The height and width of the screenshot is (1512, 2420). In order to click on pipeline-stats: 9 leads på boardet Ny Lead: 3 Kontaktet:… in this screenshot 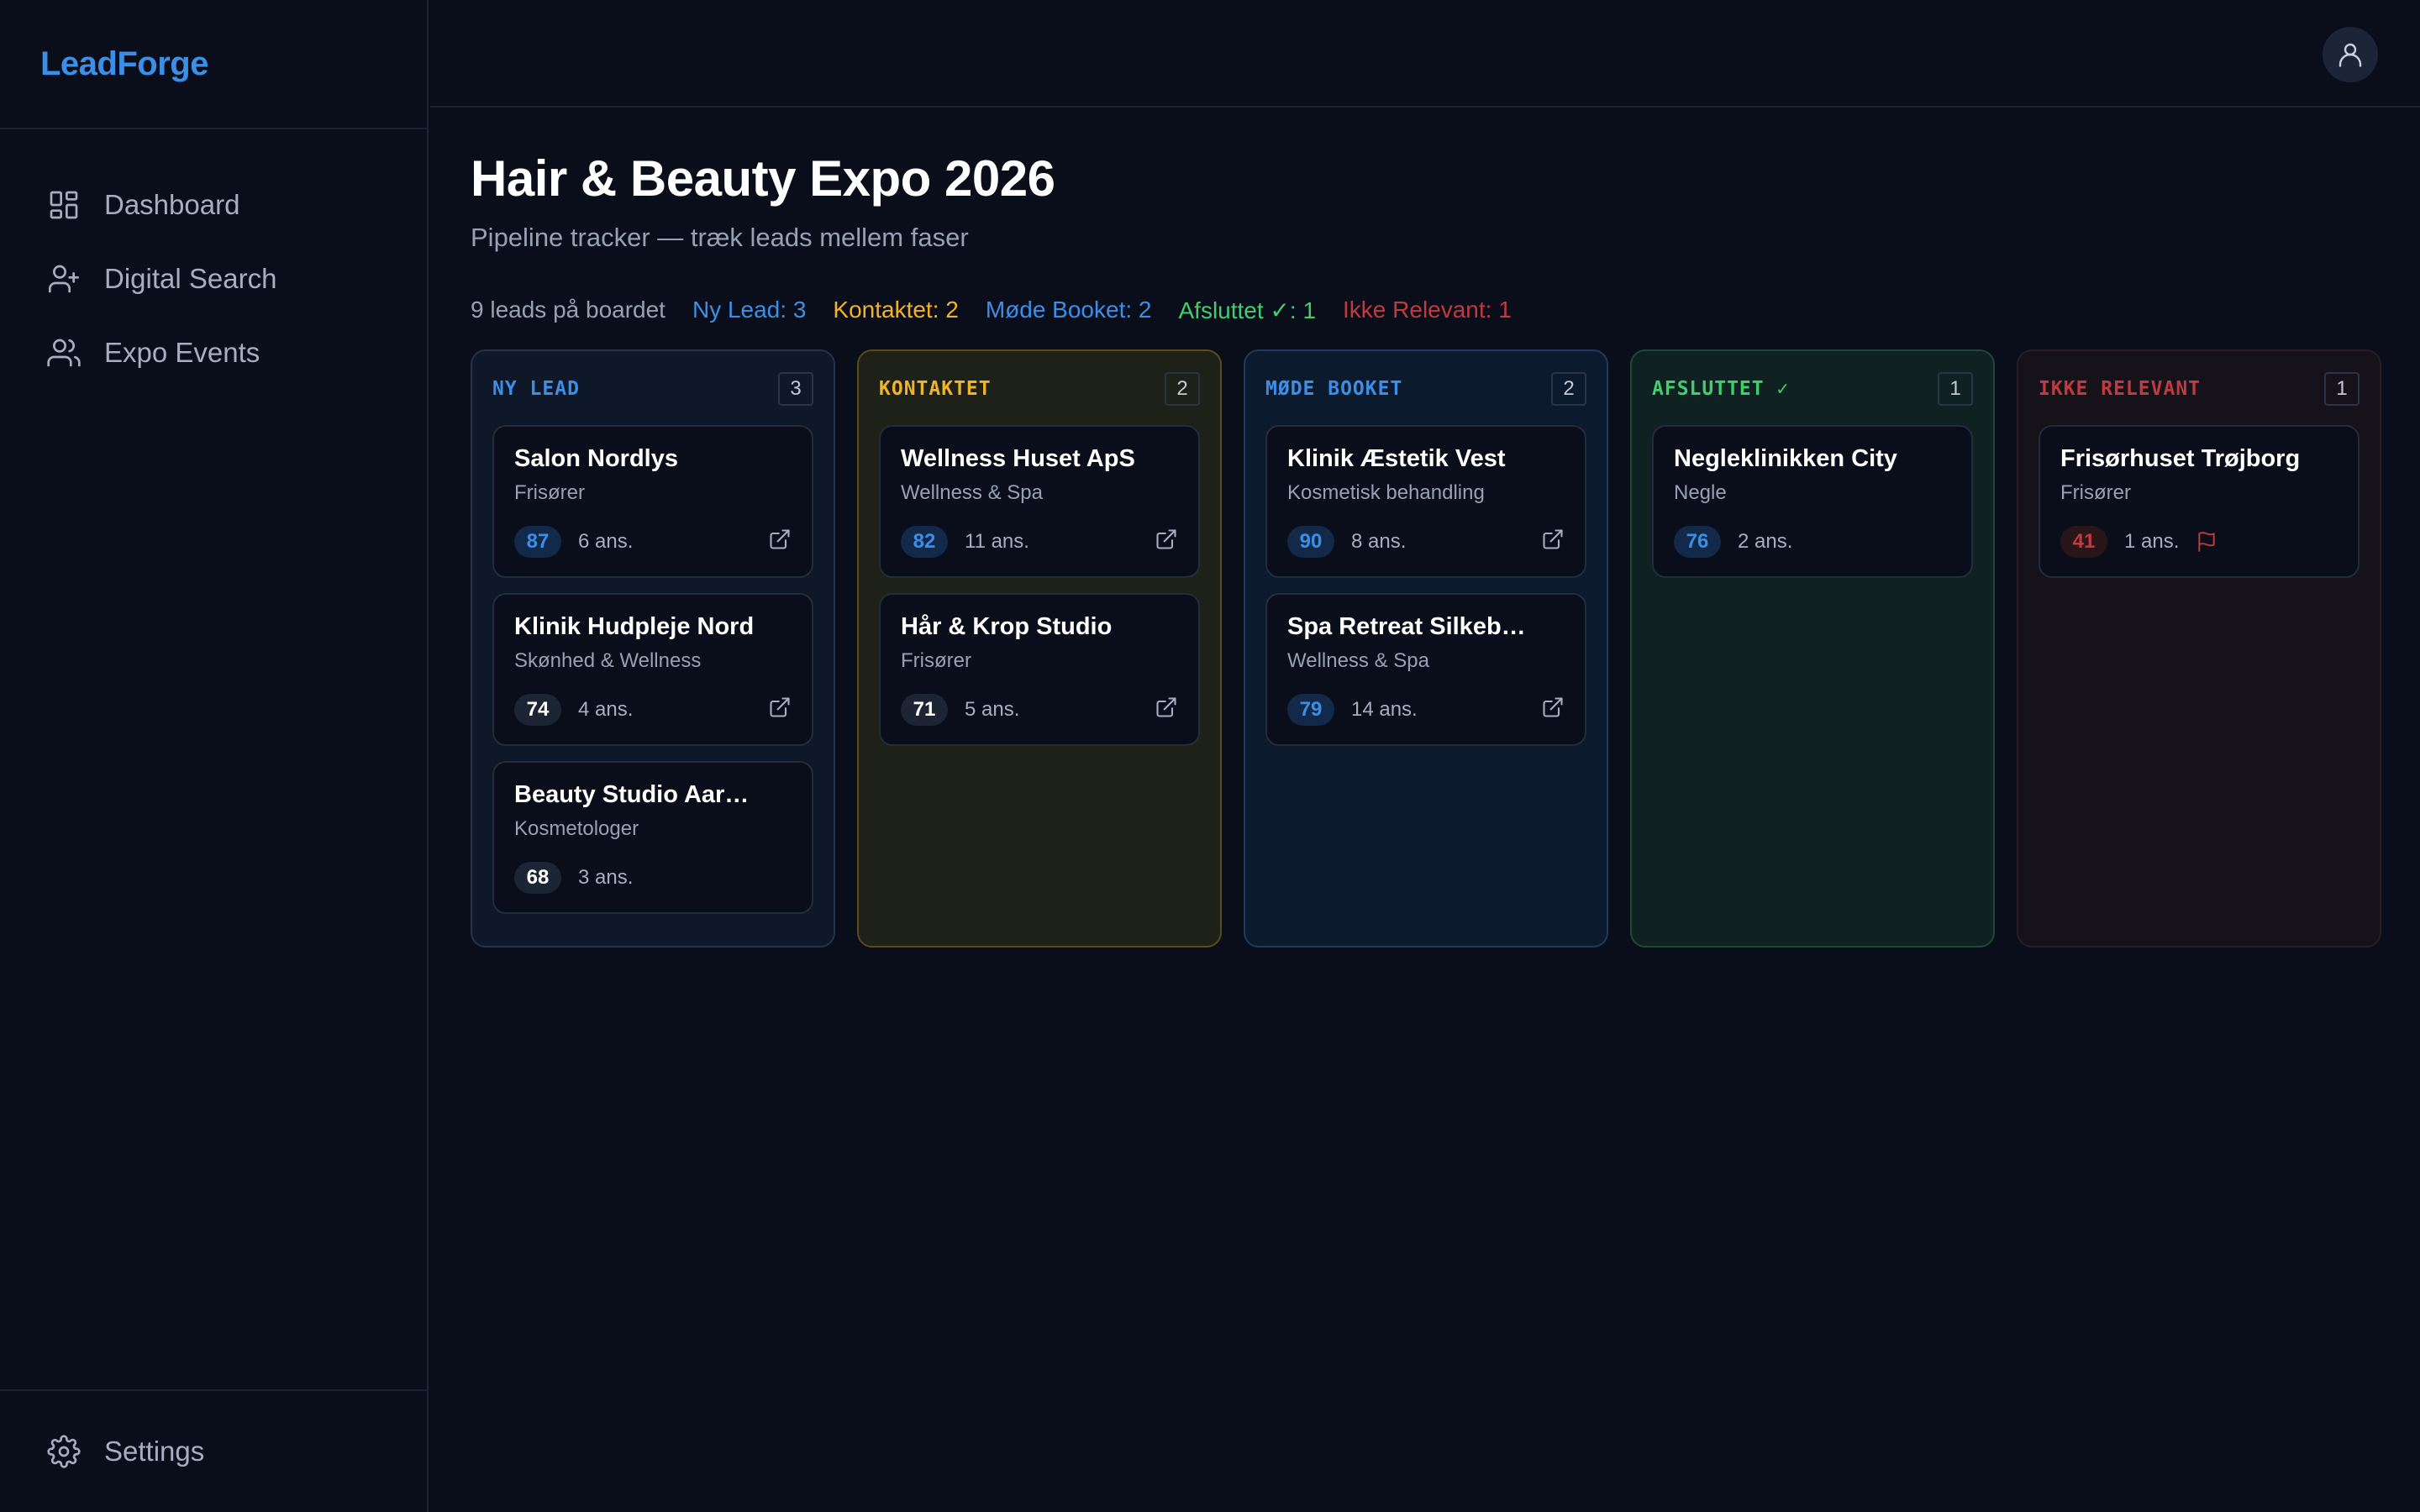, I will do `click(1445, 310)`.